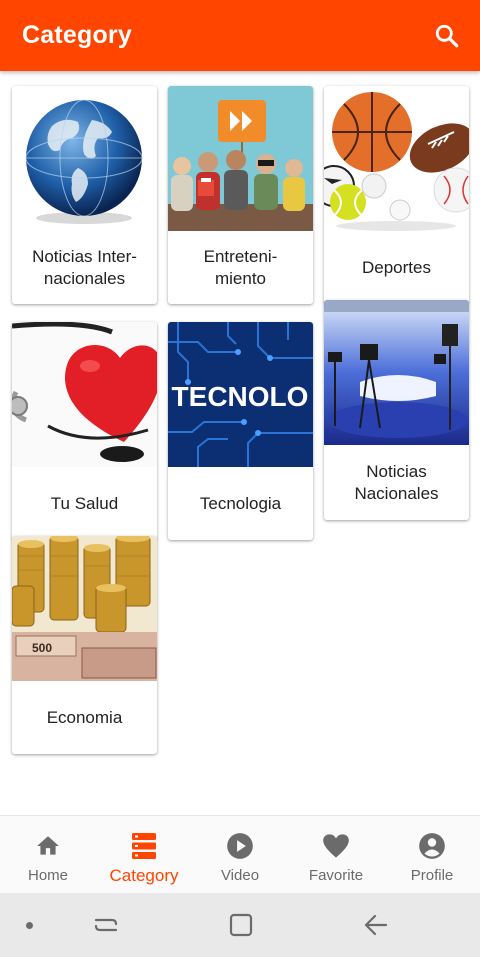  I want to click on globe-image, so click(84, 158).